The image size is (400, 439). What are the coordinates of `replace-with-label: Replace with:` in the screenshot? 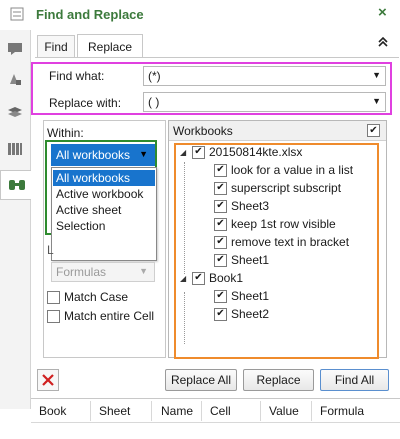 It's located at (85, 103).